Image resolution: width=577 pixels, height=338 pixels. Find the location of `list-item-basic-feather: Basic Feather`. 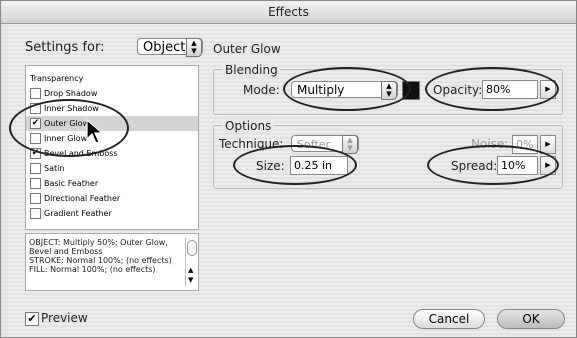

list-item-basic-feather: Basic Feather is located at coordinates (112, 183).